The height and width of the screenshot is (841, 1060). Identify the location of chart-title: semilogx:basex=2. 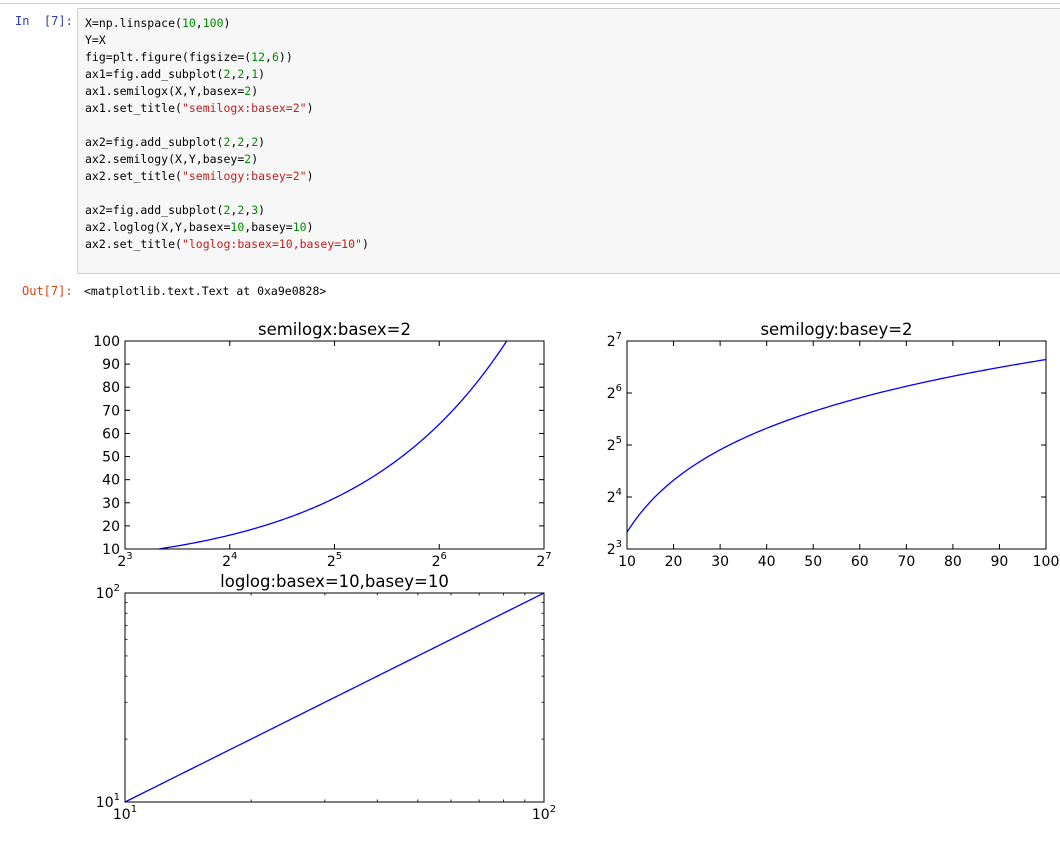
(334, 329).